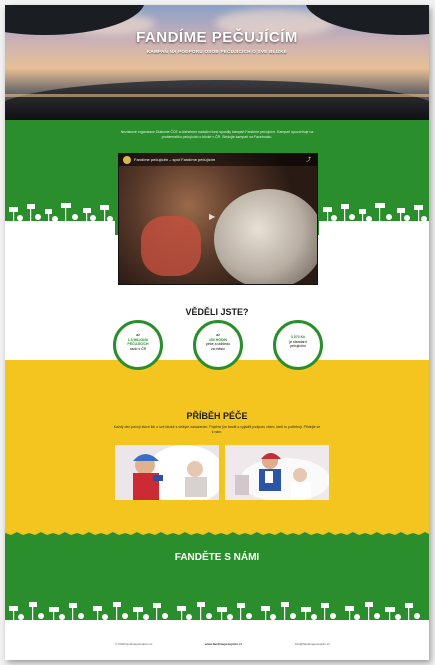 The height and width of the screenshot is (665, 435). I want to click on footer-website-link: www.fandimepecujicim.cz, so click(223, 644).